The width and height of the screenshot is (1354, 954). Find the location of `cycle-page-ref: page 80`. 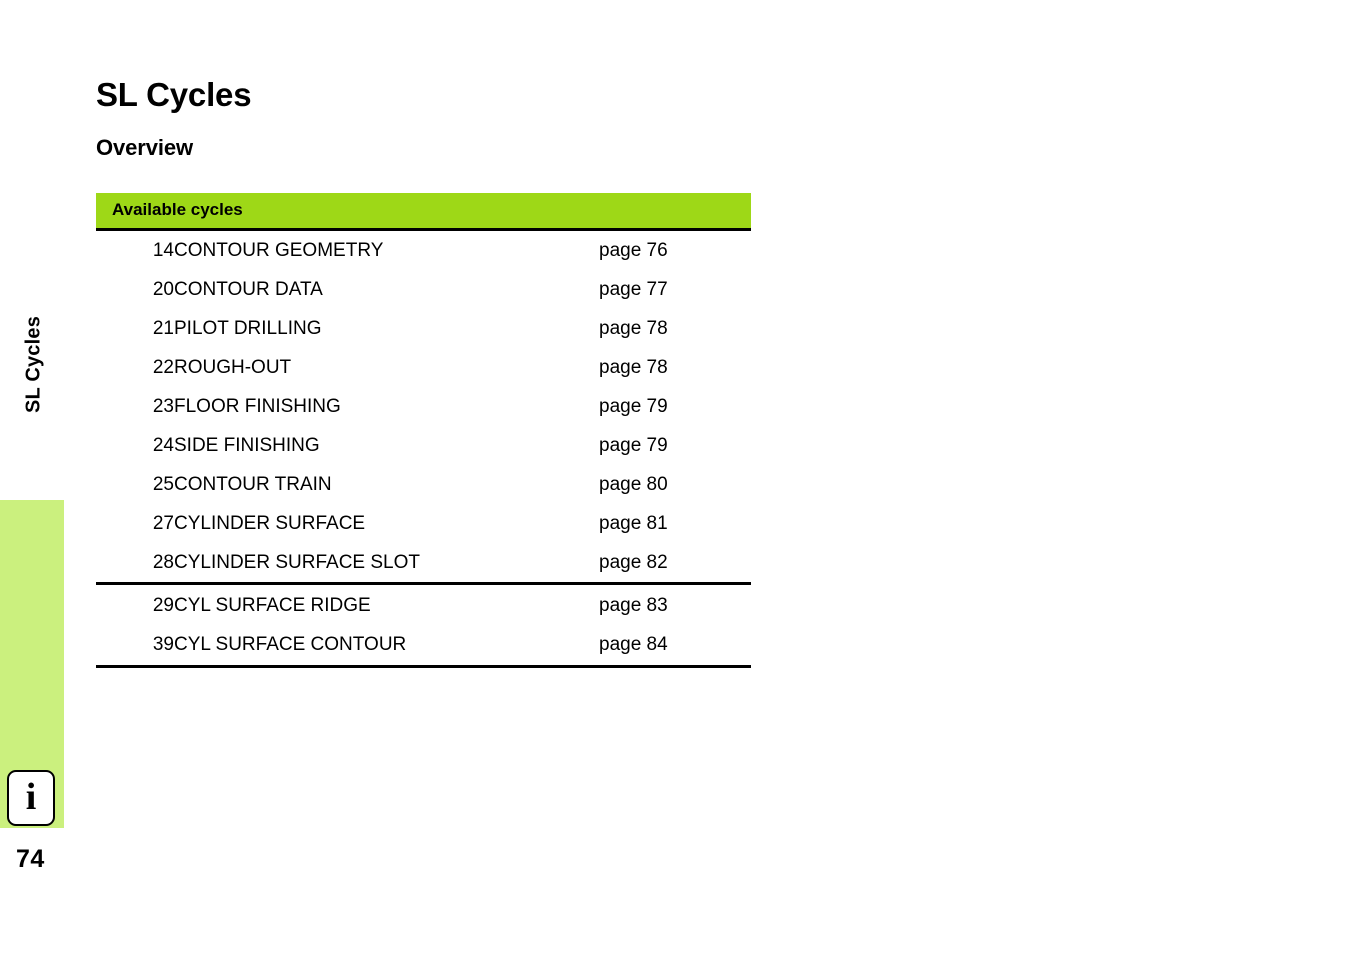

cycle-page-ref: page 80 is located at coordinates (675, 484).